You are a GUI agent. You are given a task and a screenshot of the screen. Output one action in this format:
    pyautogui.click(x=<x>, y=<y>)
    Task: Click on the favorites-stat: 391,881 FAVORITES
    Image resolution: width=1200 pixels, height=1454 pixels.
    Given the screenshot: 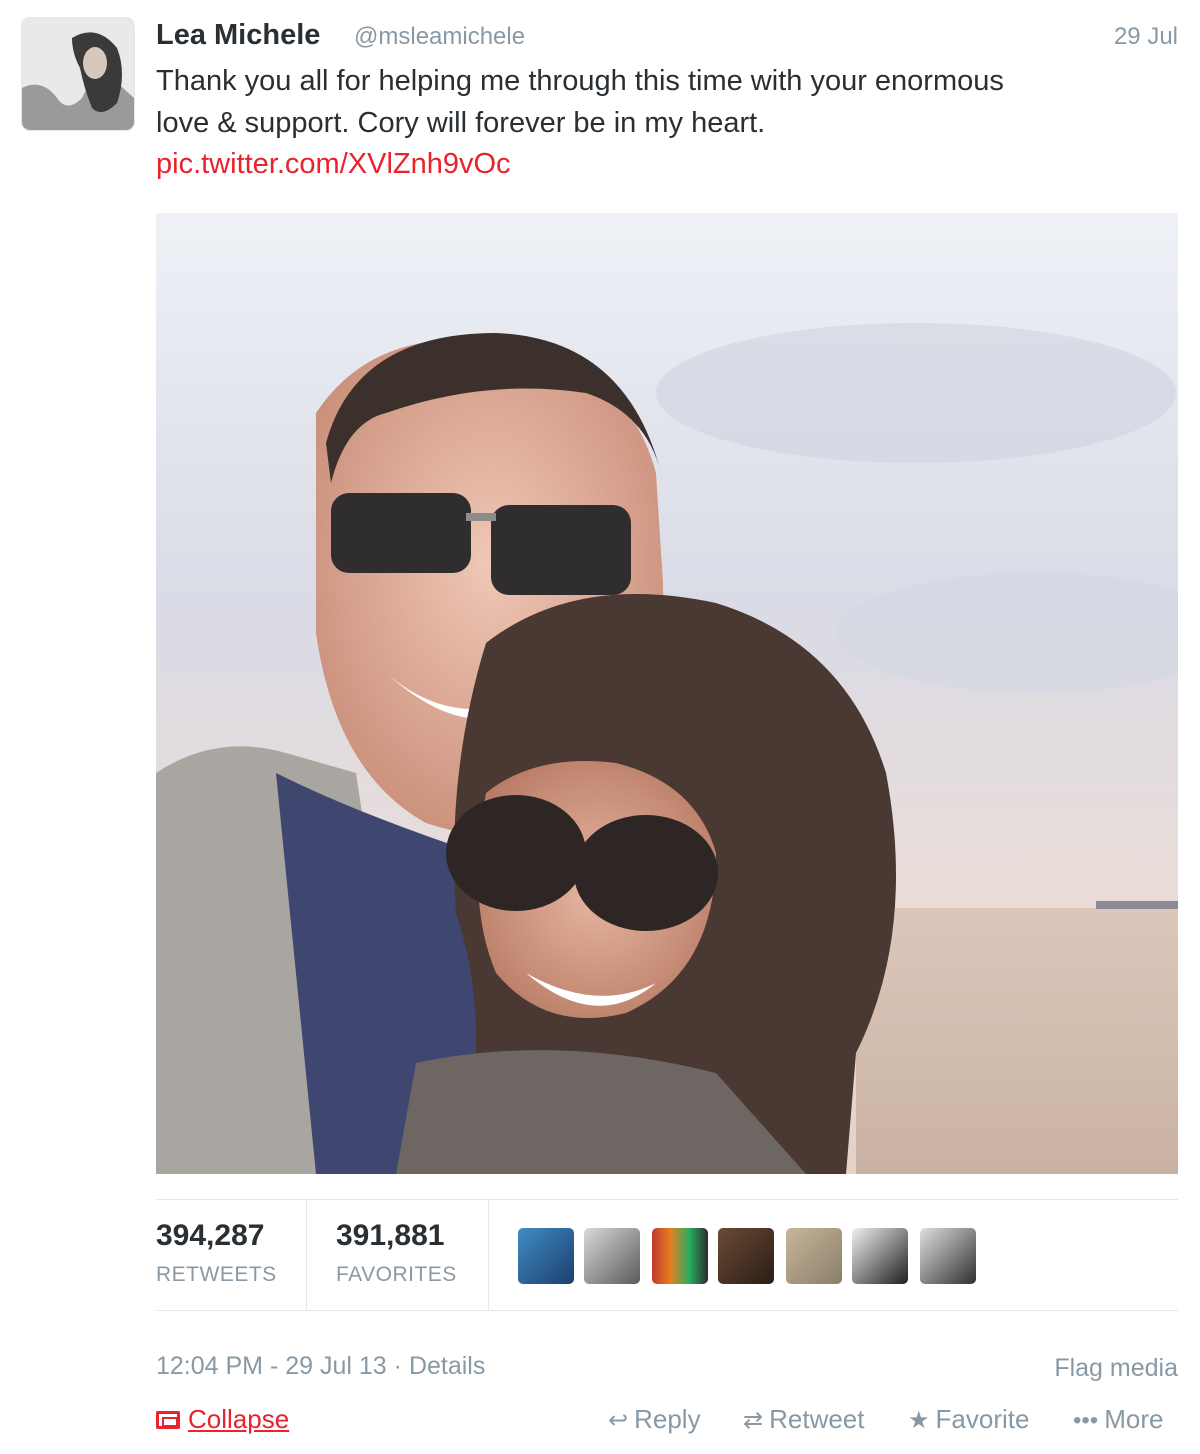 What is the action you would take?
    pyautogui.click(x=396, y=1254)
    